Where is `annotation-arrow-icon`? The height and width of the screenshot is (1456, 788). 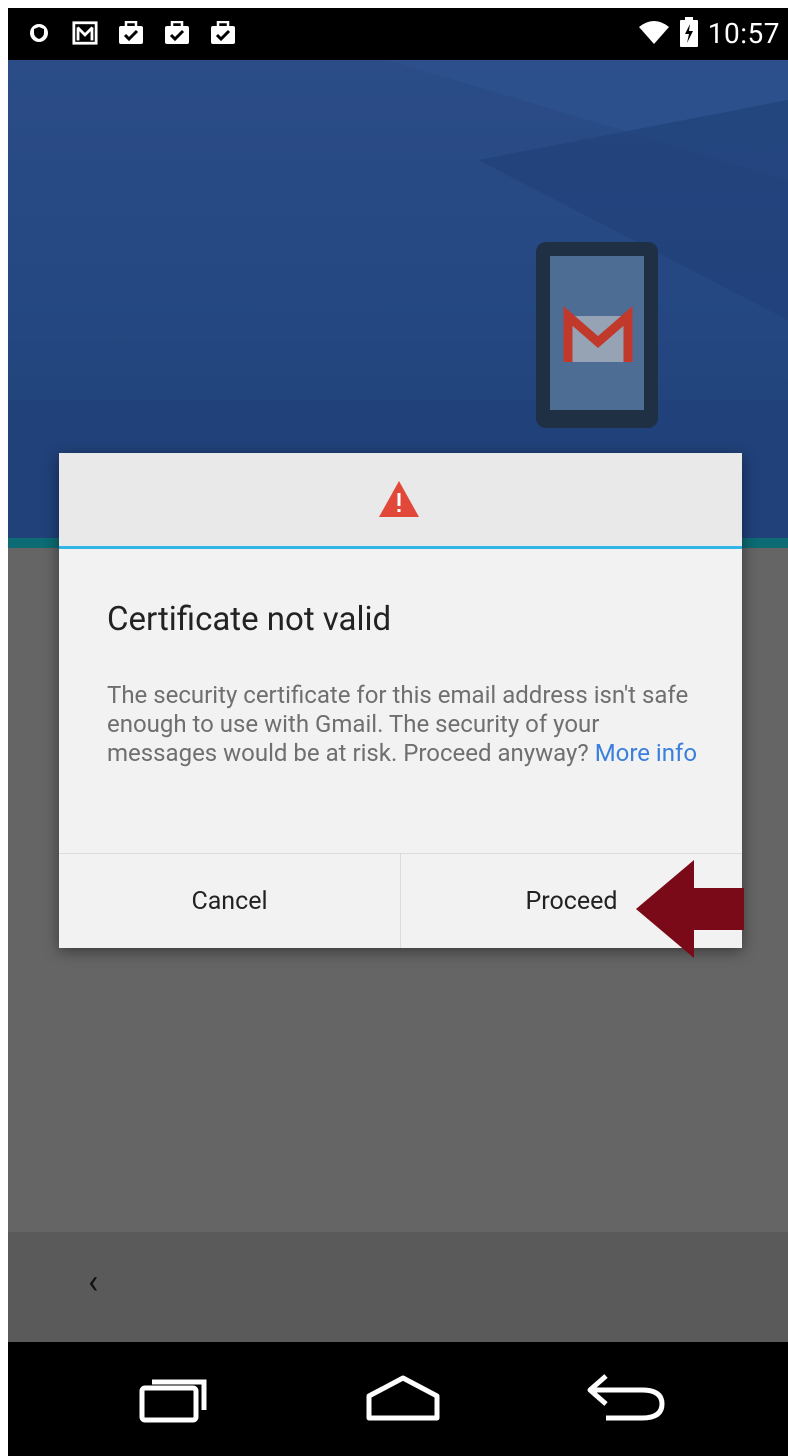 annotation-arrow-icon is located at coordinates (690, 909).